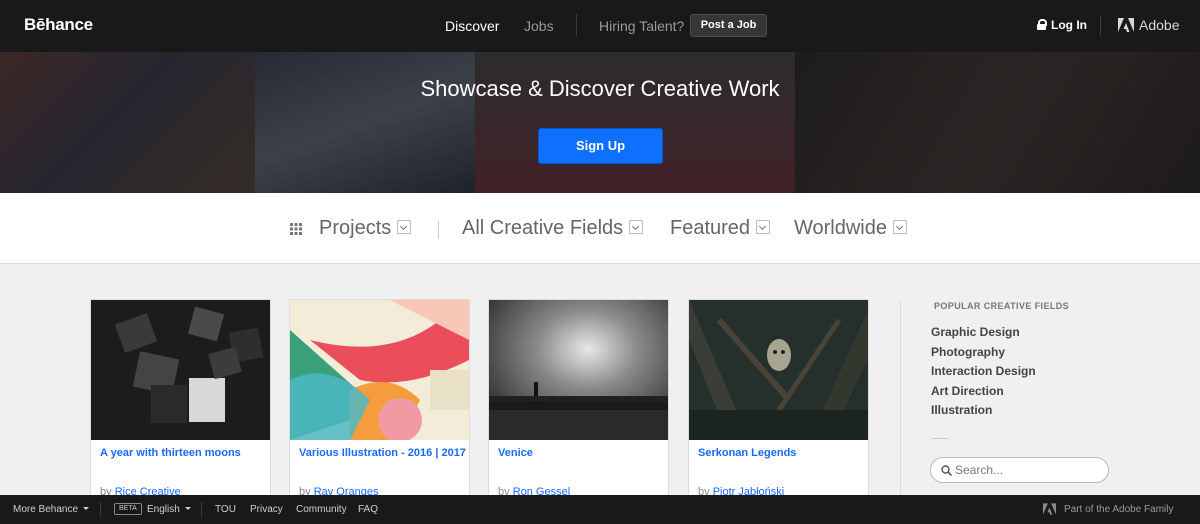  I want to click on filter-location-label: Worldwide, so click(840, 228).